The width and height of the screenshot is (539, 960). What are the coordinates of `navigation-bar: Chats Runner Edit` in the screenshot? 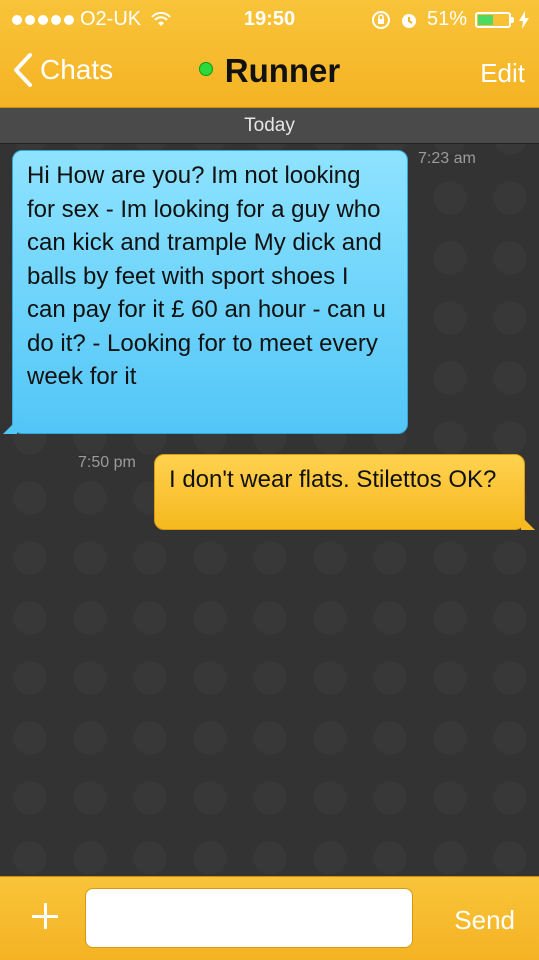 It's located at (269, 74).